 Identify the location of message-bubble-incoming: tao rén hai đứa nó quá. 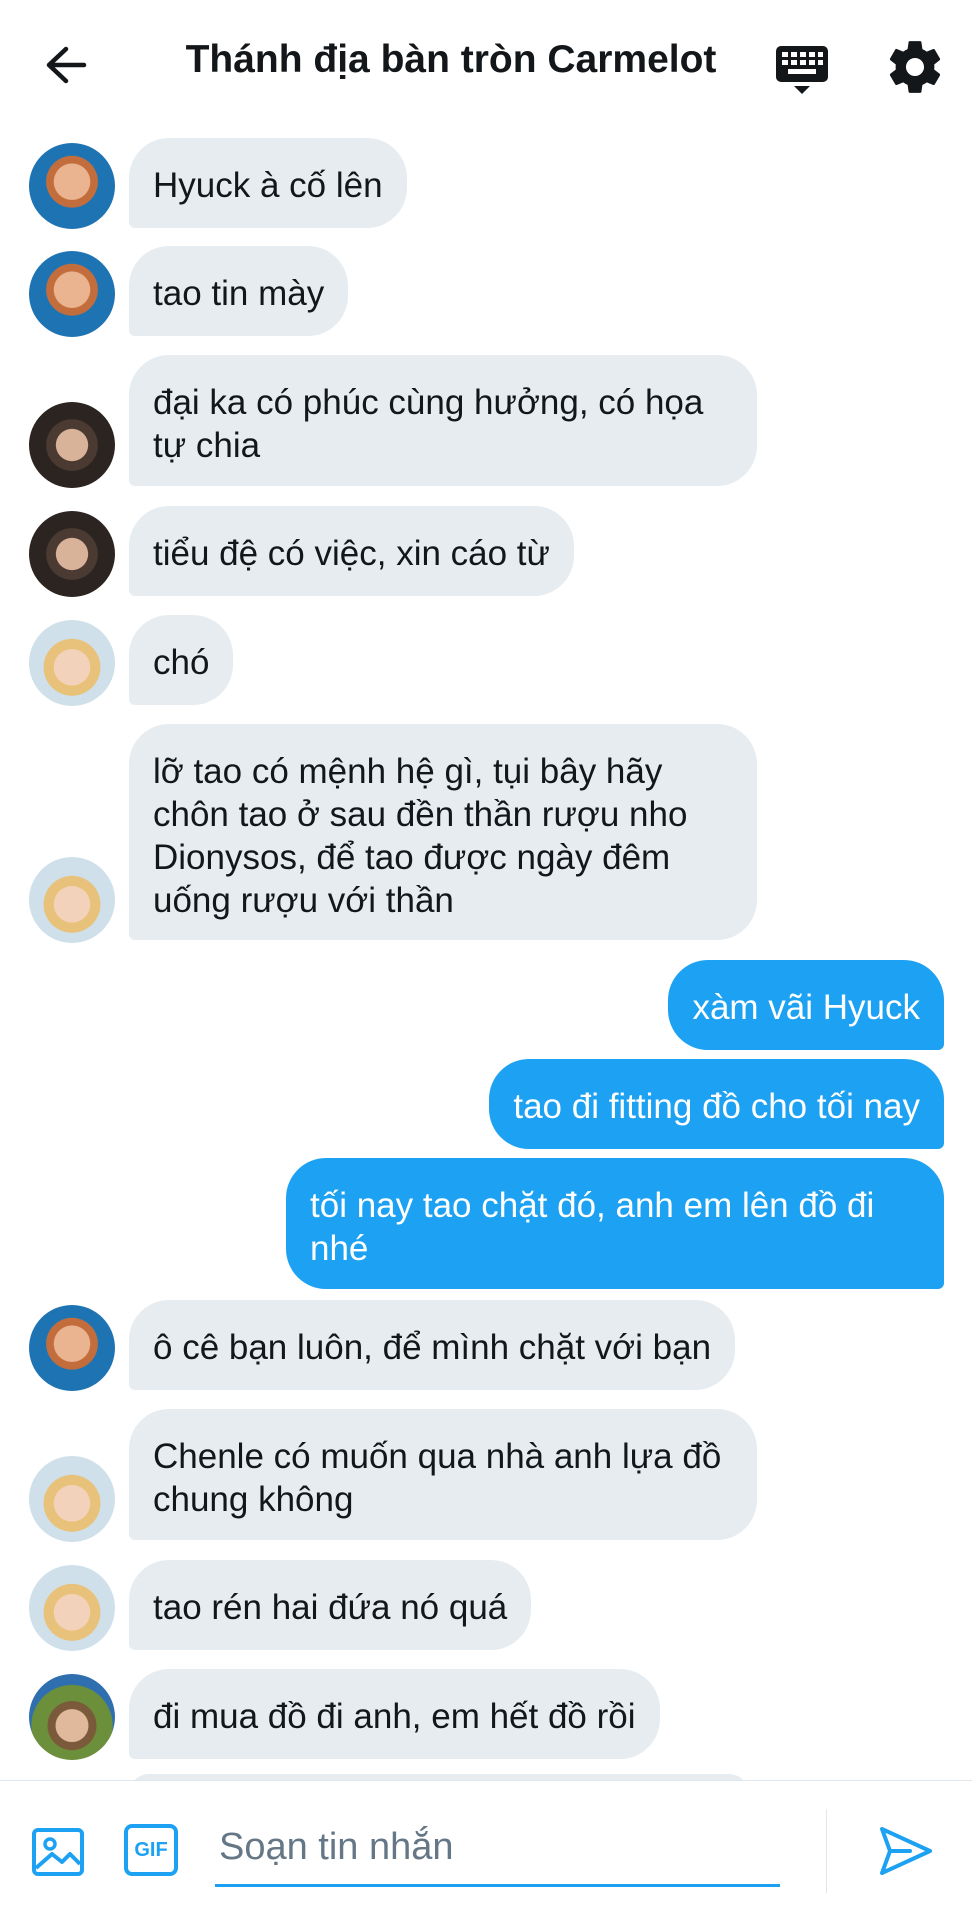
(330, 1605).